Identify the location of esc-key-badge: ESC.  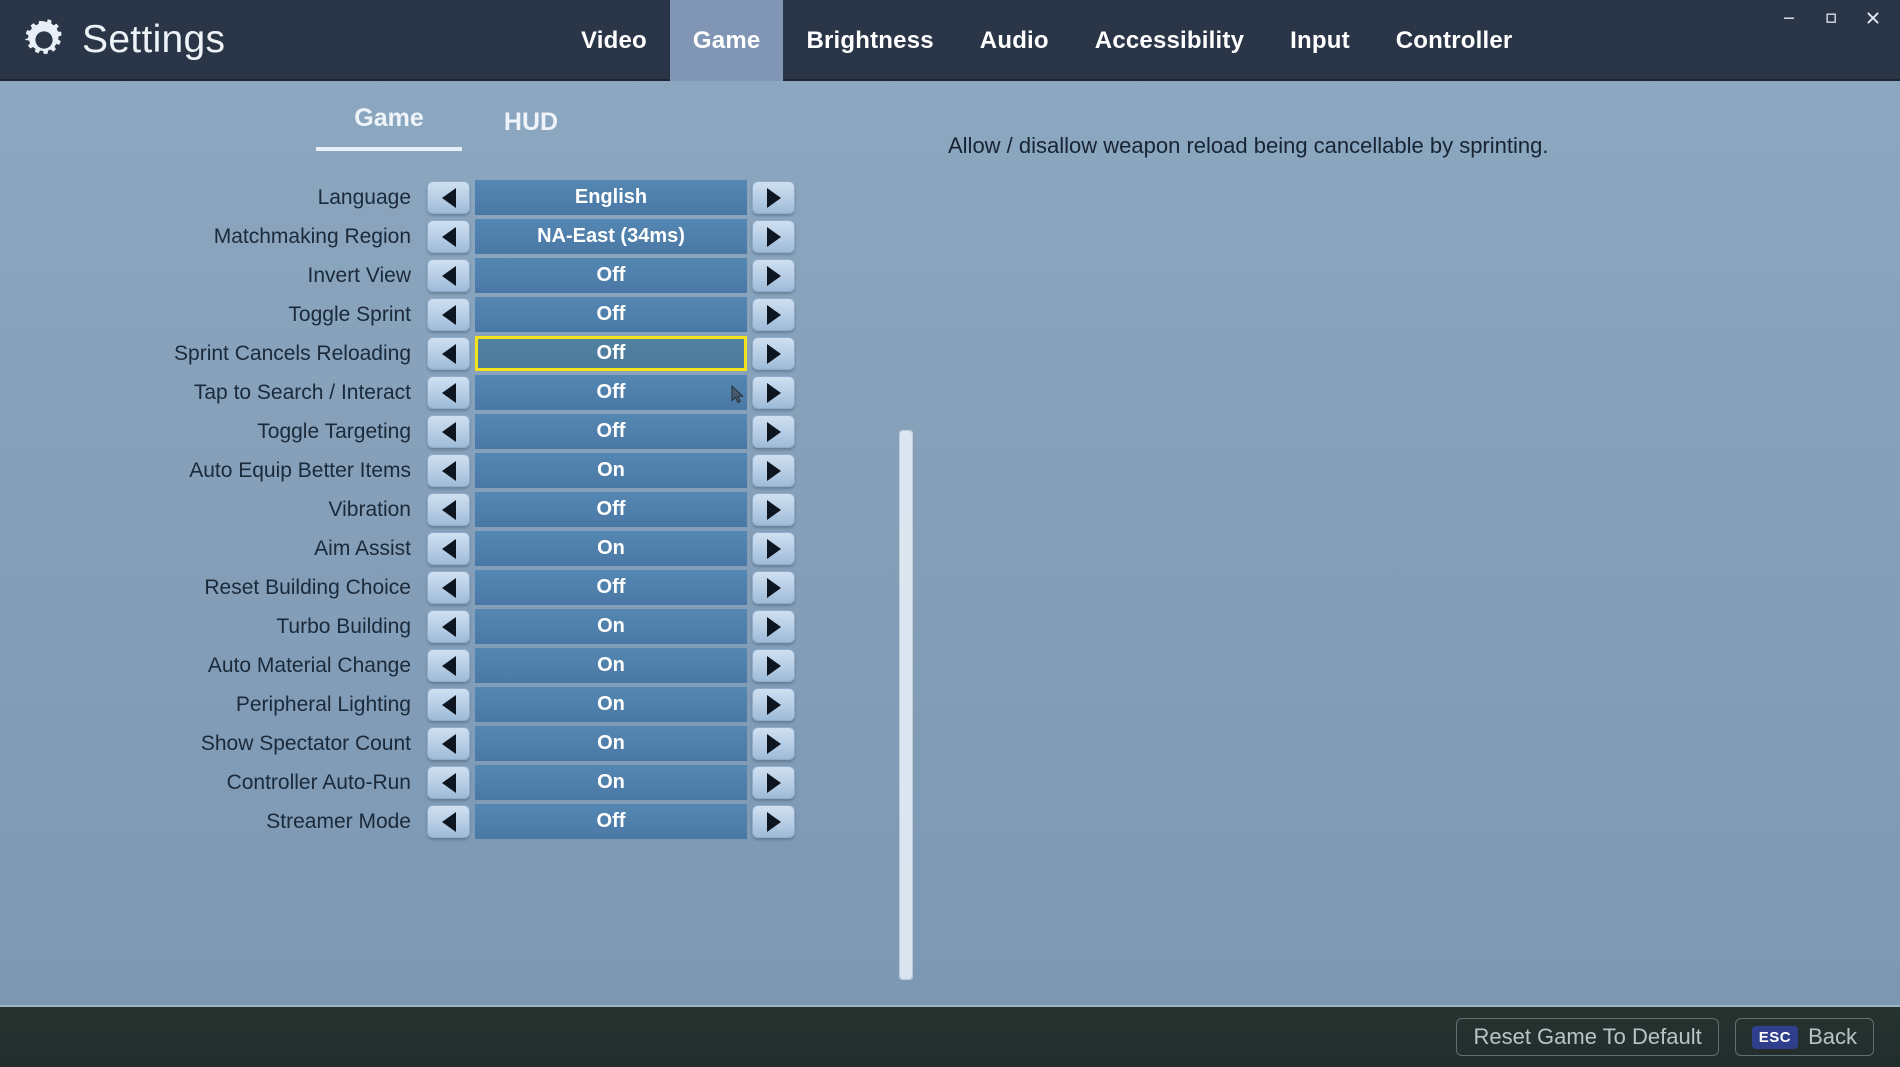
(1775, 1037).